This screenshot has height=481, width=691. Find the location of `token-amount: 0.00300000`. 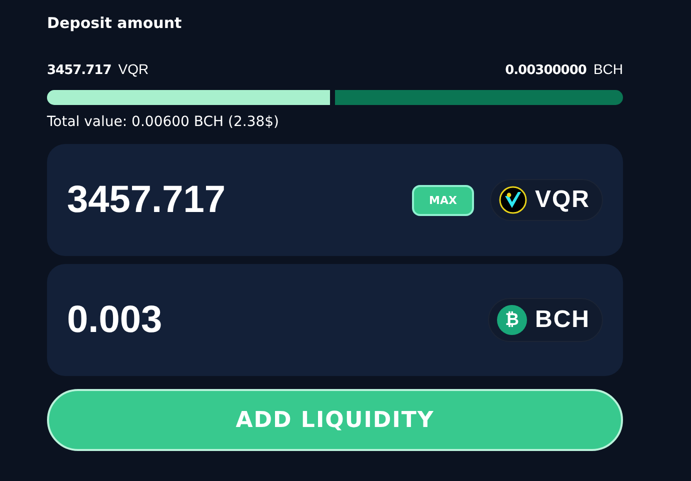

token-amount: 0.00300000 is located at coordinates (545, 70).